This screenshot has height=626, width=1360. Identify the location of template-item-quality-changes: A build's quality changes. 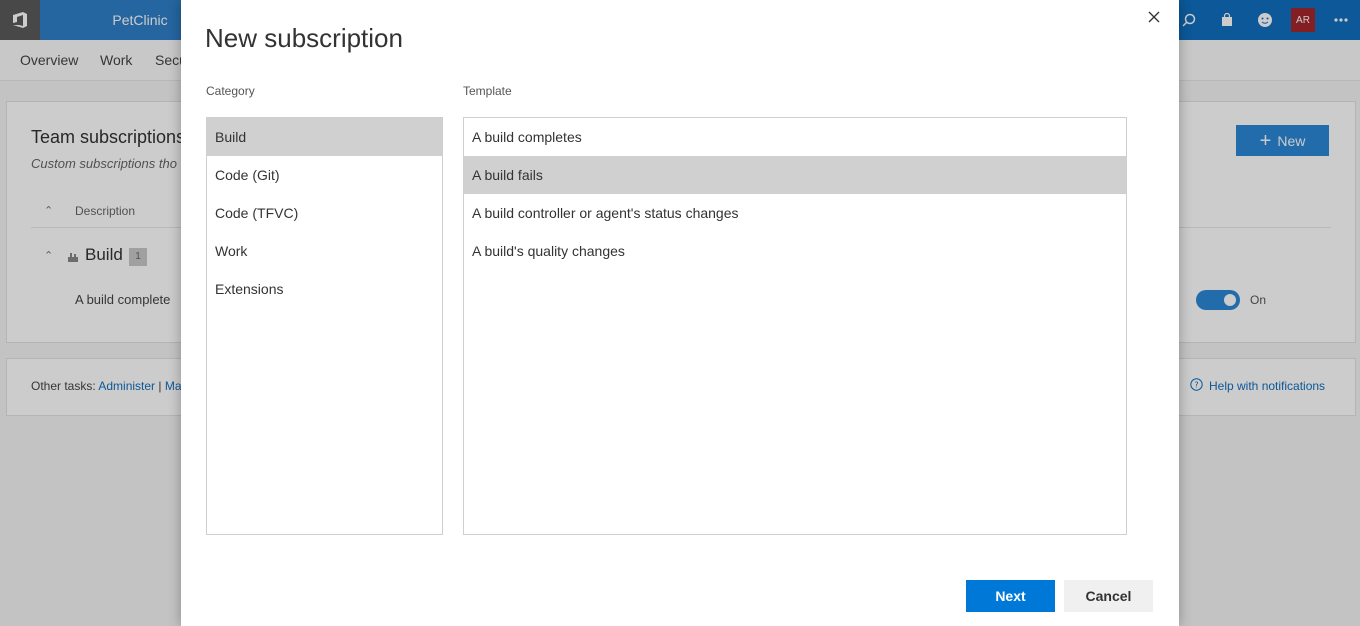
(795, 251).